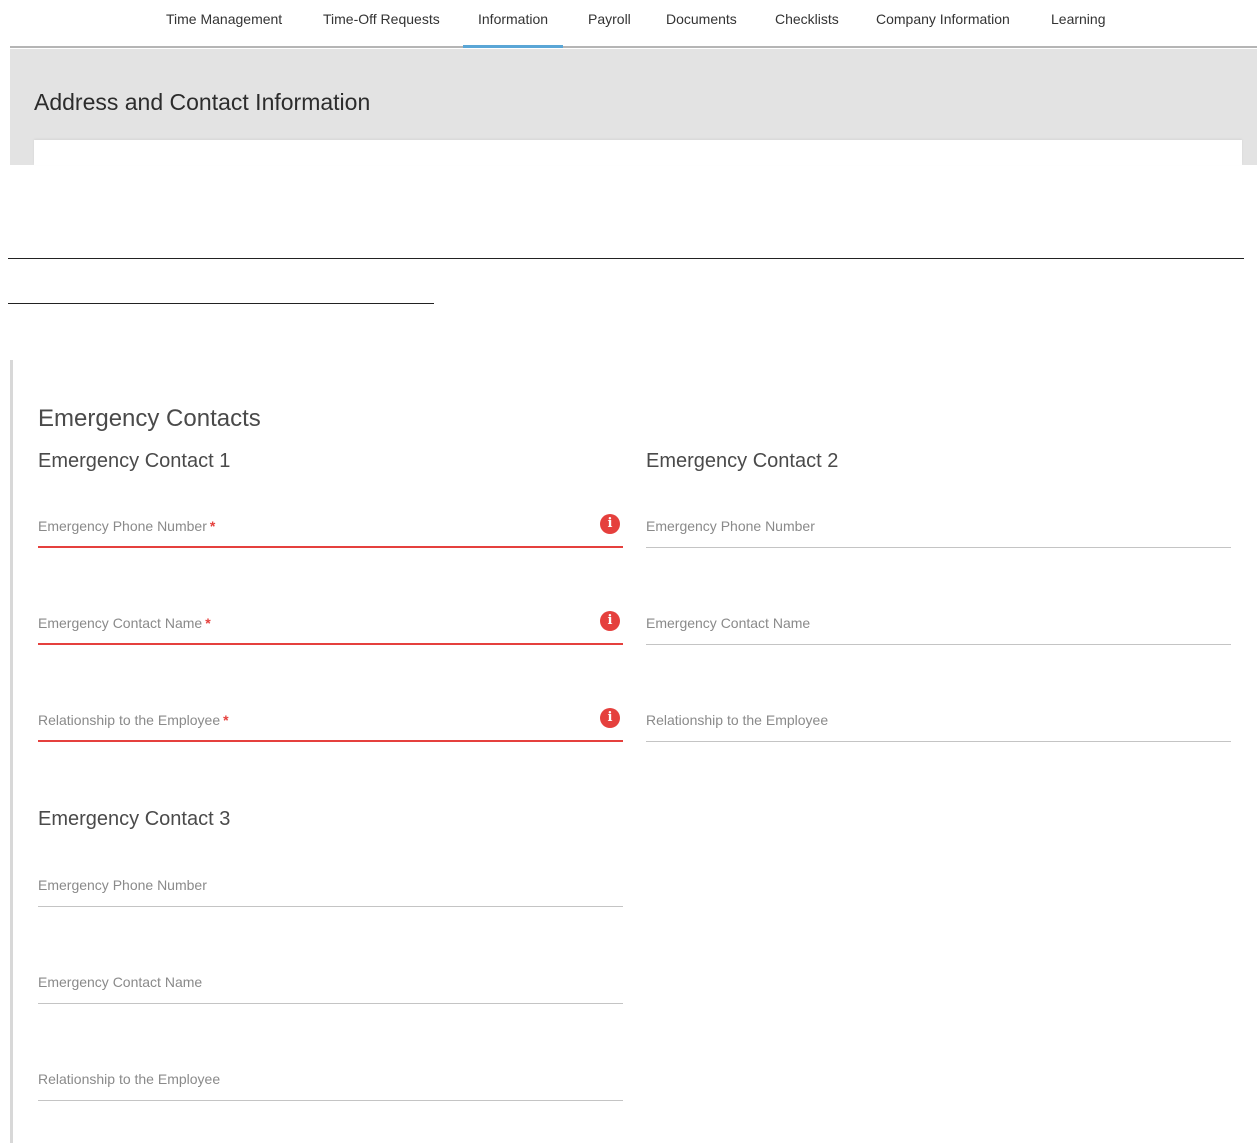 The height and width of the screenshot is (1143, 1257). I want to click on contact-3-name-field: Emergency Contact Name, so click(330, 986).